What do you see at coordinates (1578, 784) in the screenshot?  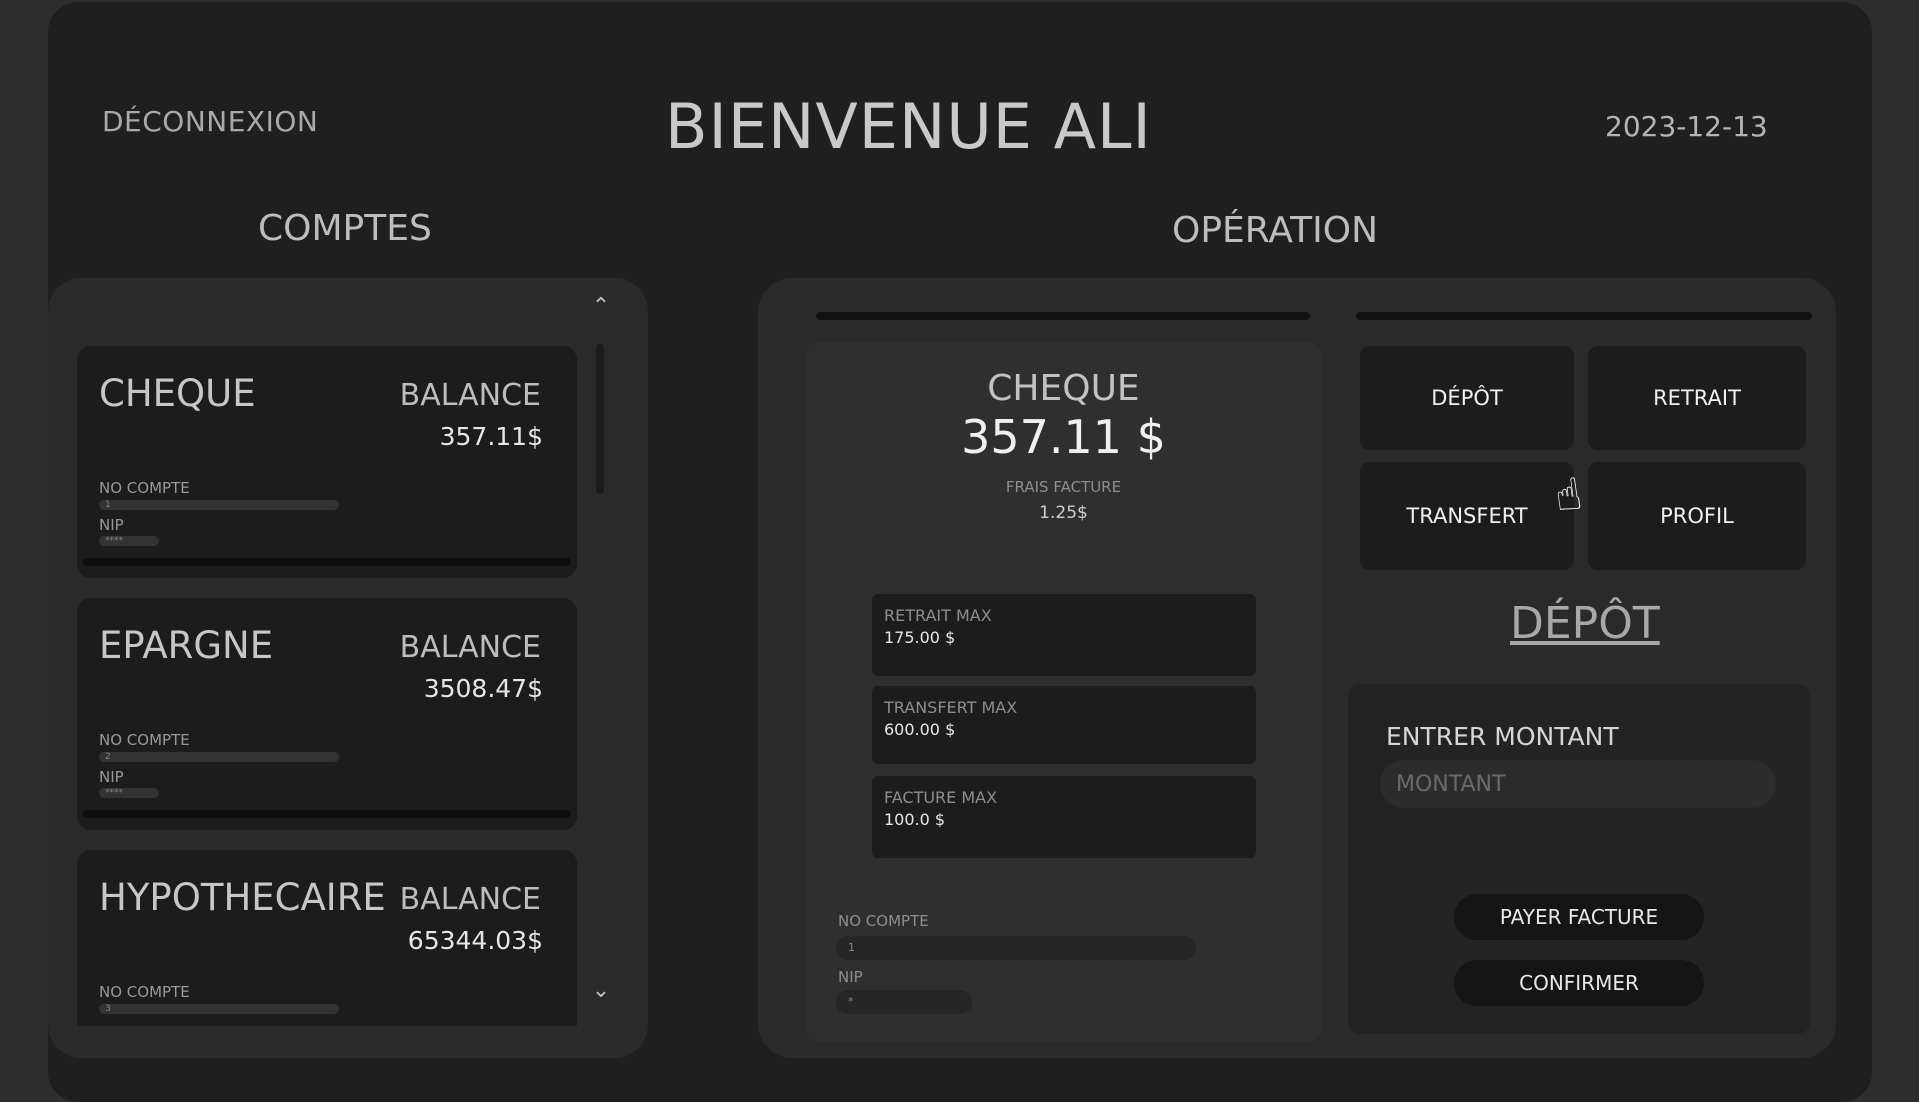 I see `amount-input` at bounding box center [1578, 784].